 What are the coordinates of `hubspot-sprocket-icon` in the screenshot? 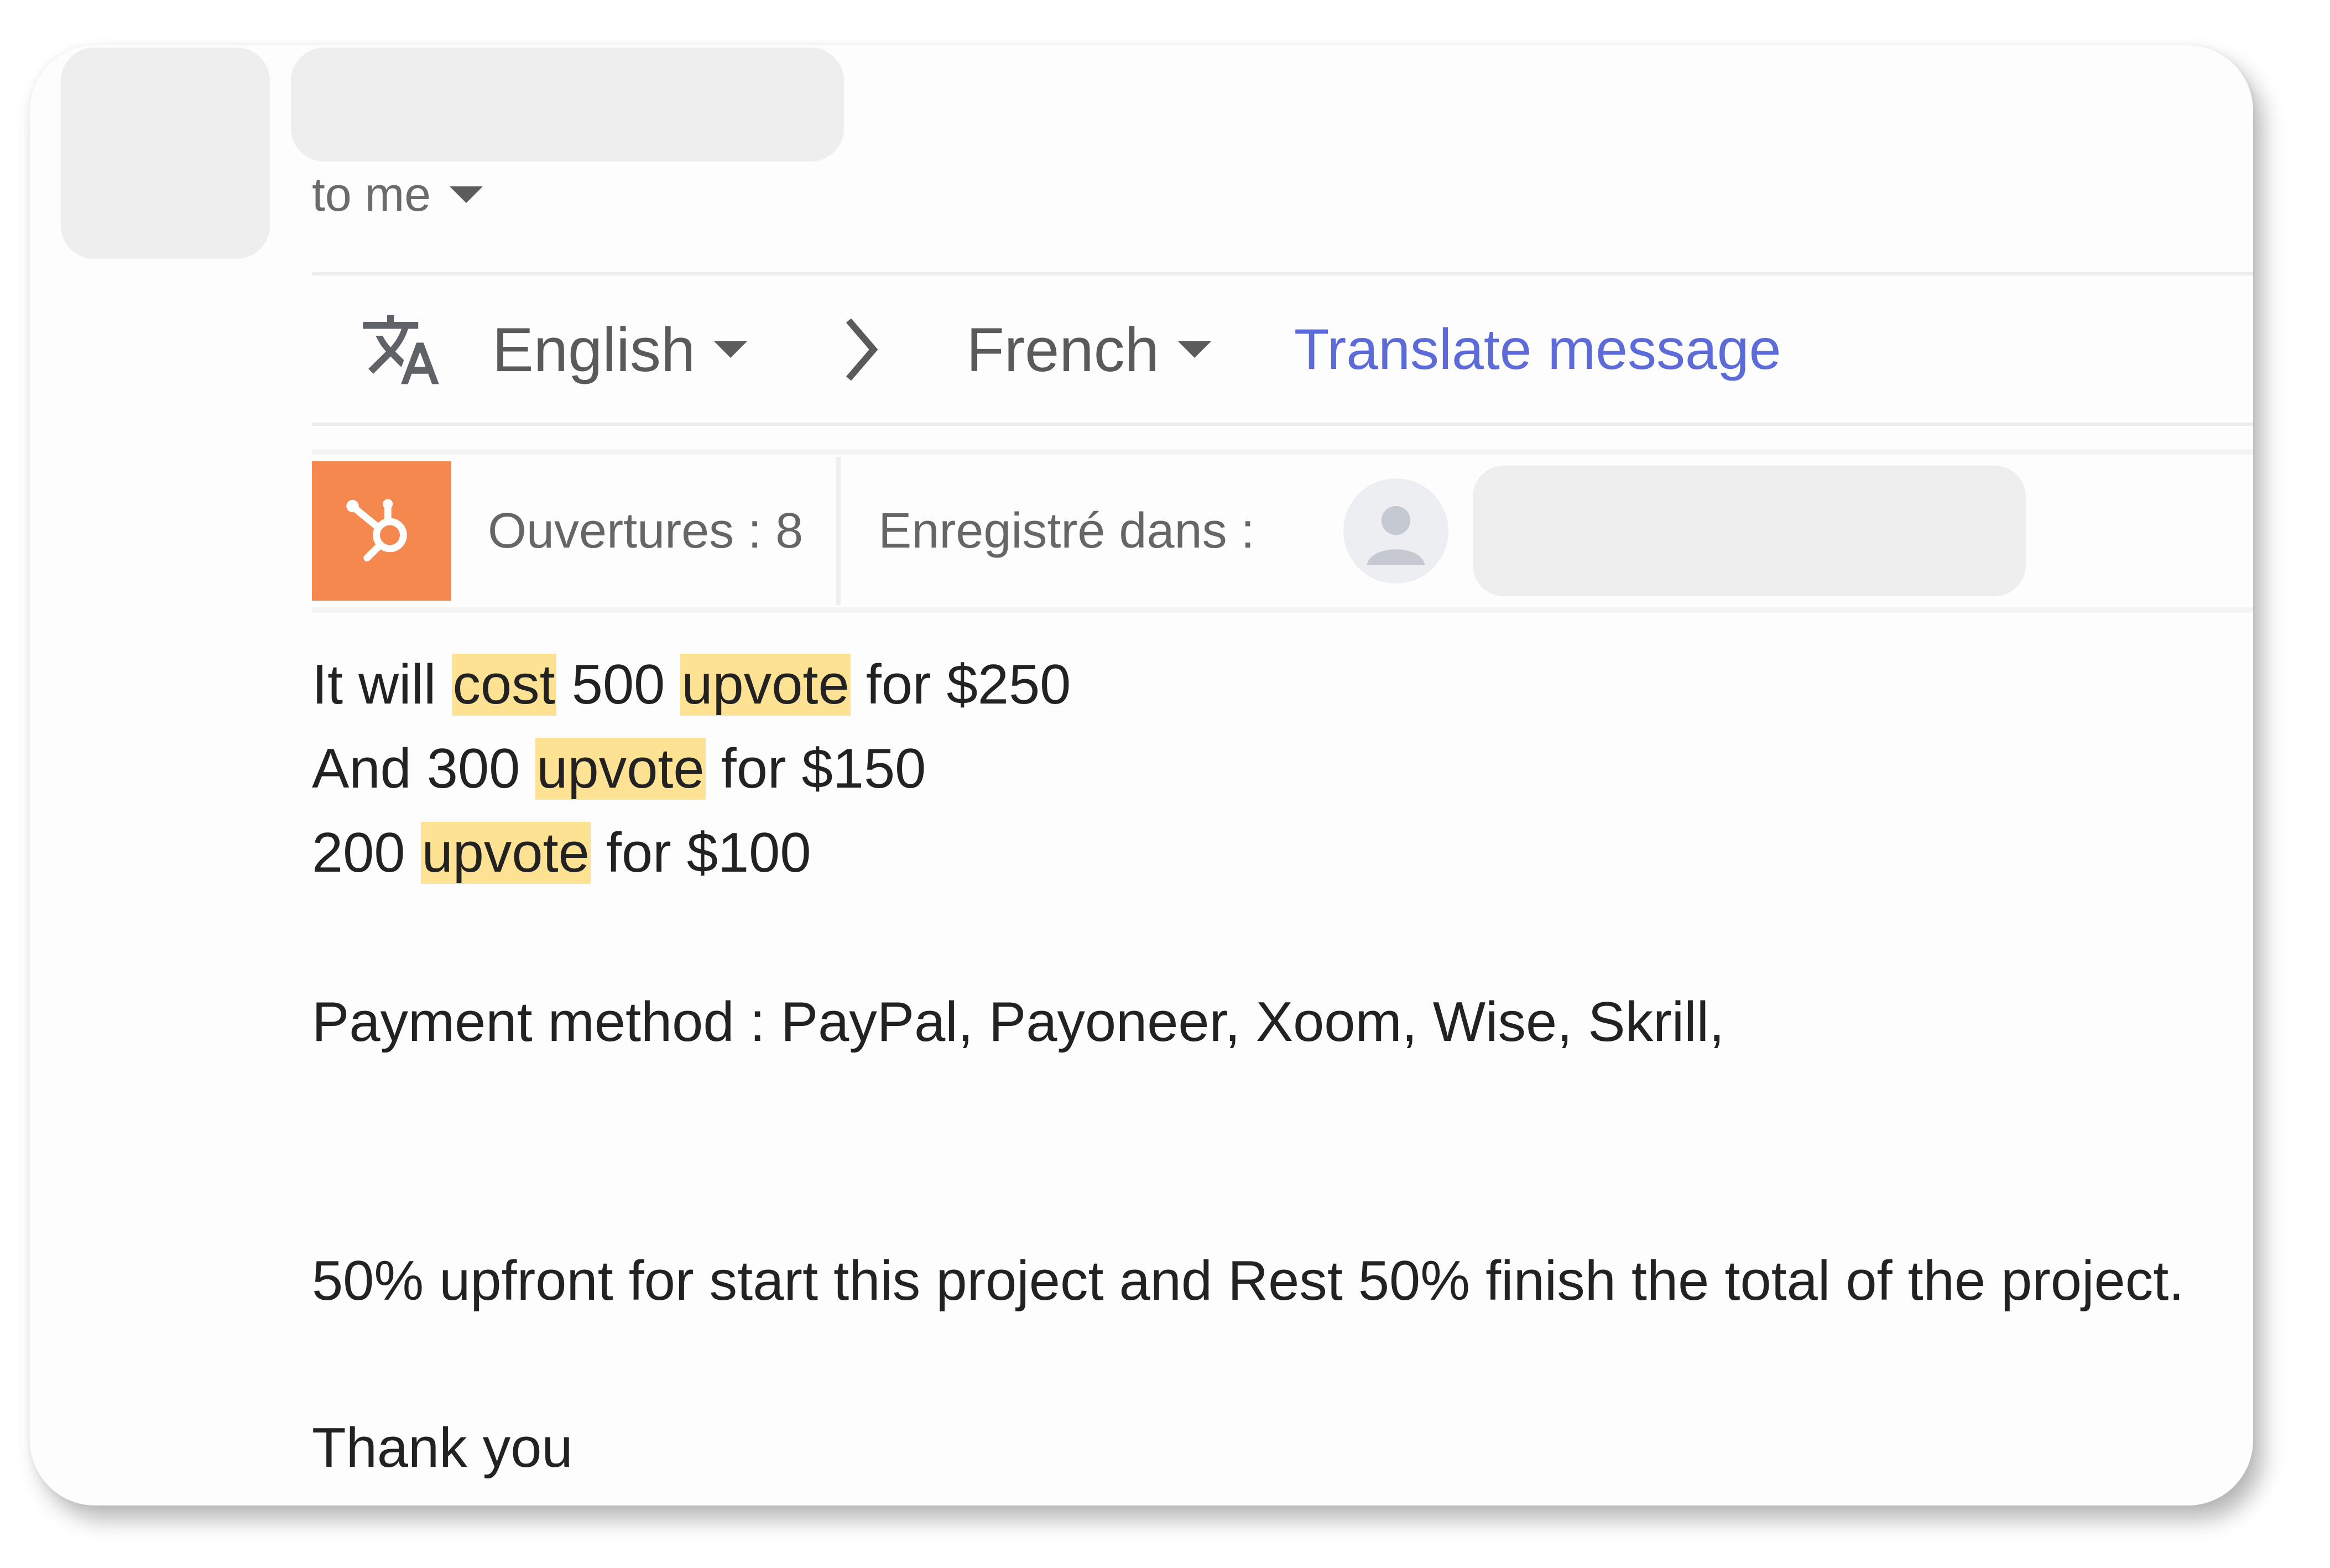 It's located at (376, 530).